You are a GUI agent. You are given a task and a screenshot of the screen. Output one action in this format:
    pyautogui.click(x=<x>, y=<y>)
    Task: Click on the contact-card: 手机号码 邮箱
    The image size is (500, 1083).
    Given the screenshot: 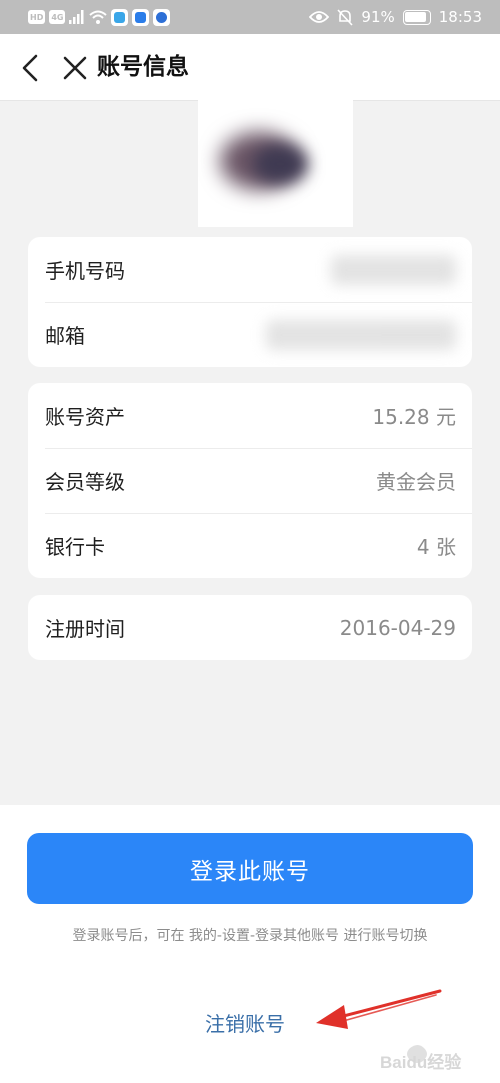 What is the action you would take?
    pyautogui.click(x=250, y=302)
    